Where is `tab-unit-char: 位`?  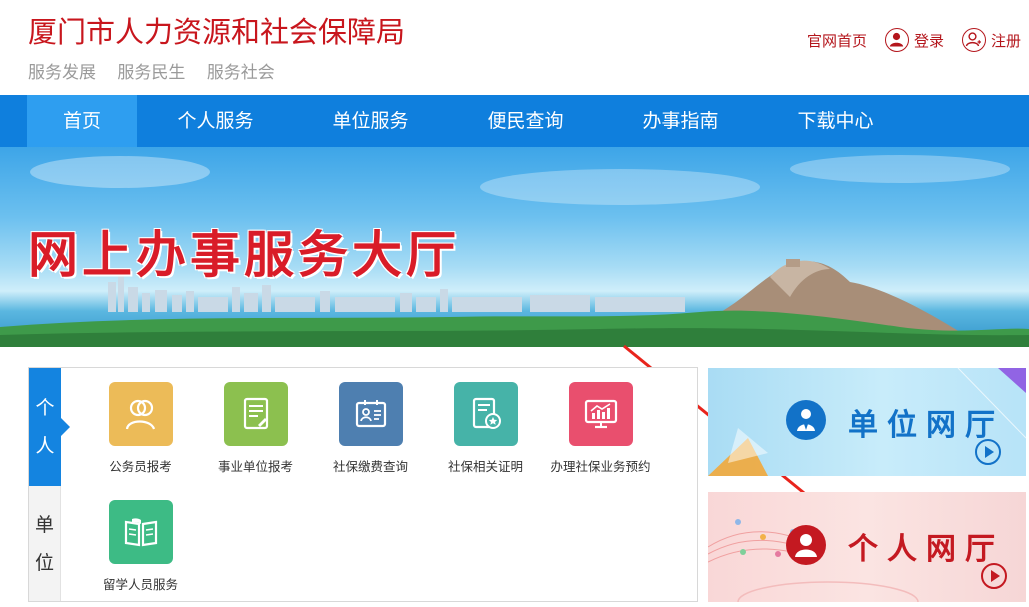 tab-unit-char: 位 is located at coordinates (44, 562).